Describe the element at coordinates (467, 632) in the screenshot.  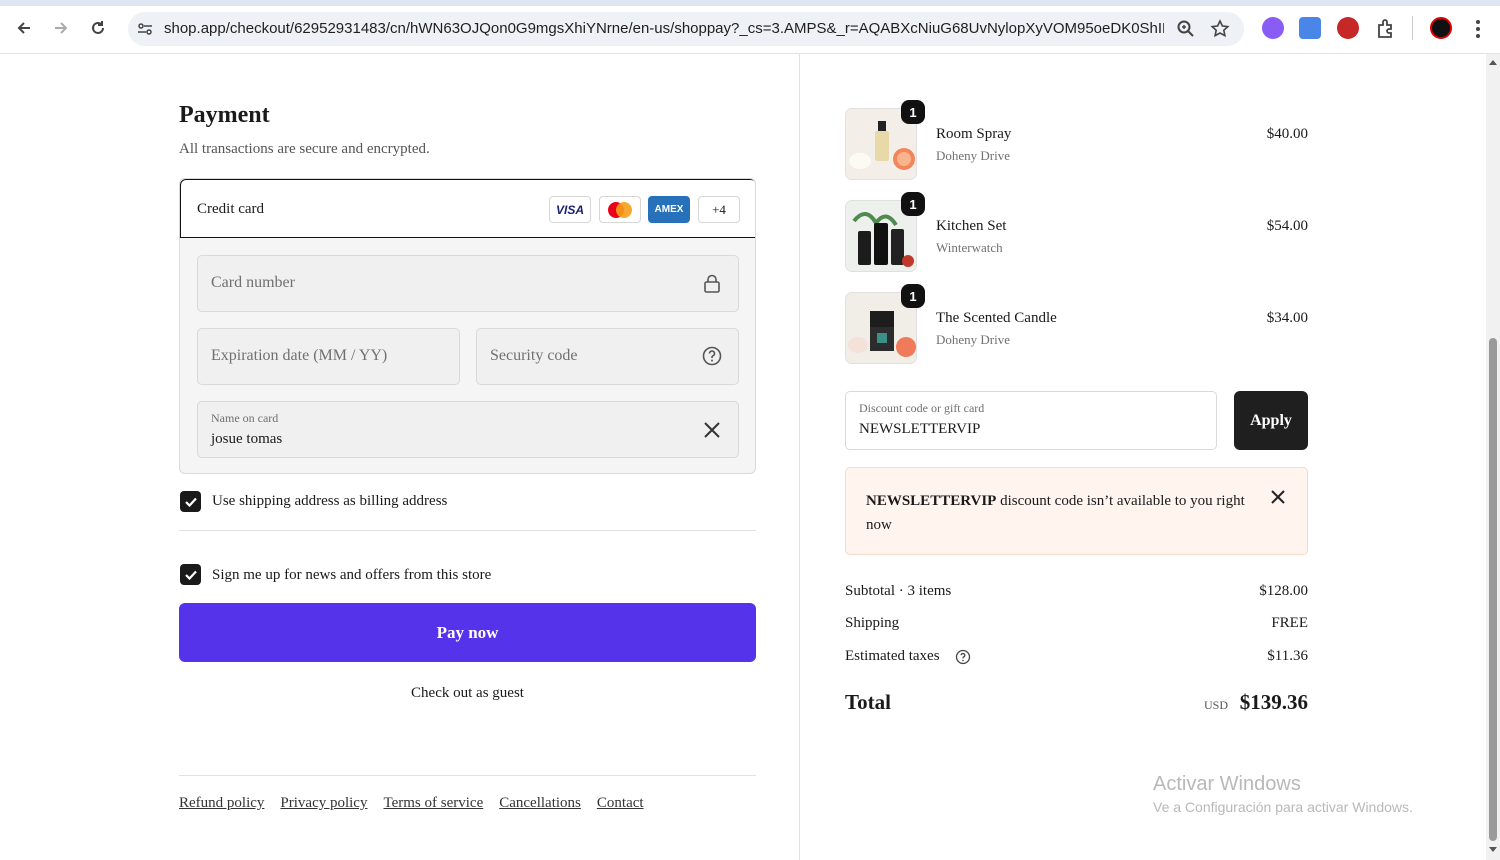
I see `pay-now-button: Pay now` at that location.